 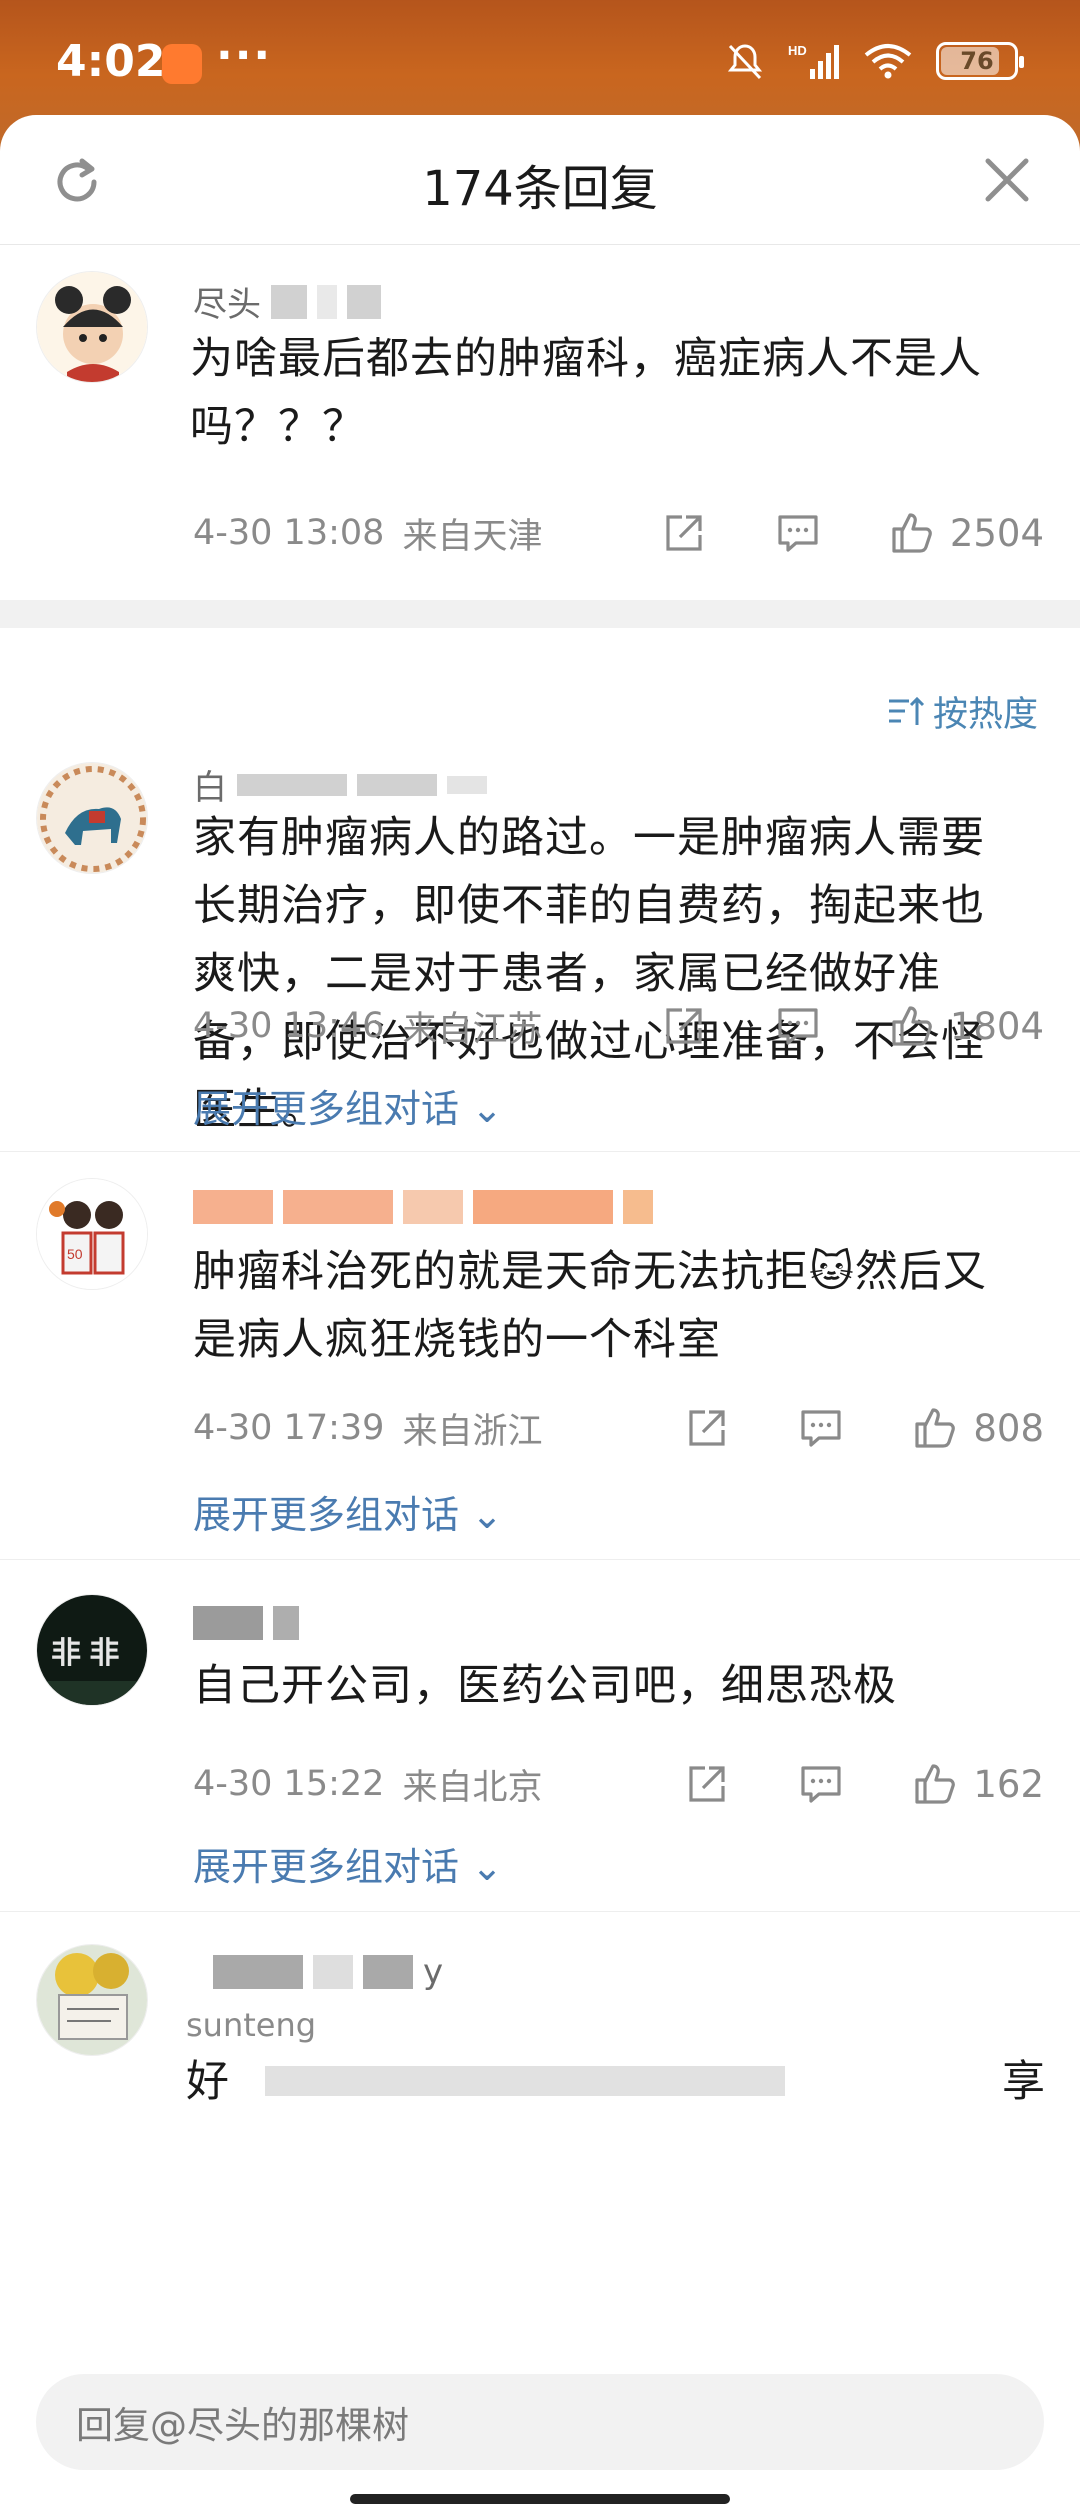 I want to click on like-button: 162, so click(x=977, y=1784).